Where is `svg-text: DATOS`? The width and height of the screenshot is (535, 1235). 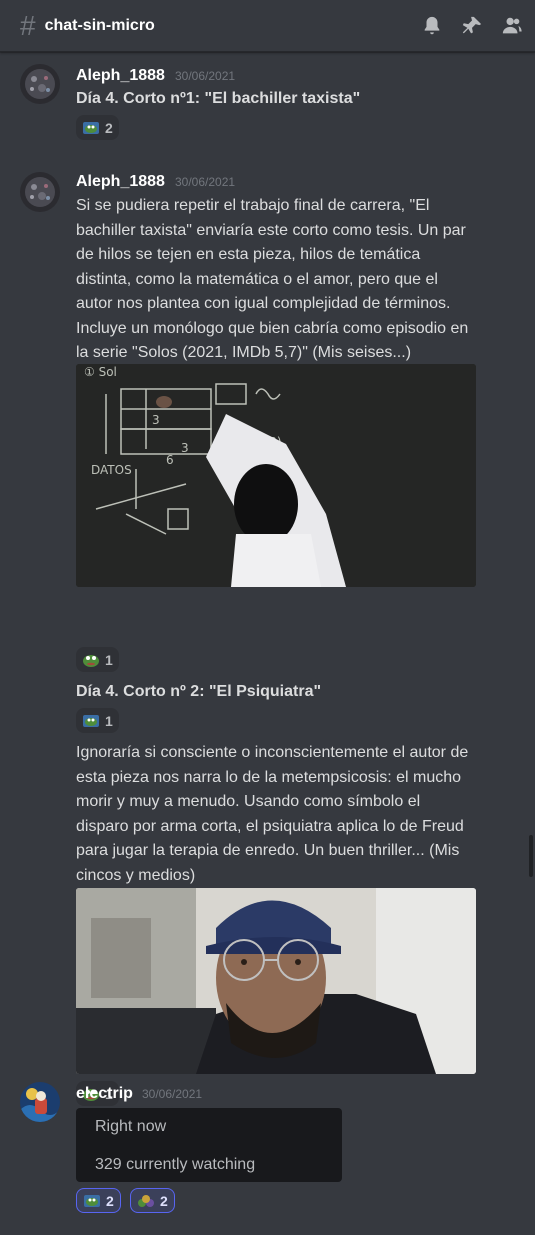
svg-text: DATOS is located at coordinates (111, 470).